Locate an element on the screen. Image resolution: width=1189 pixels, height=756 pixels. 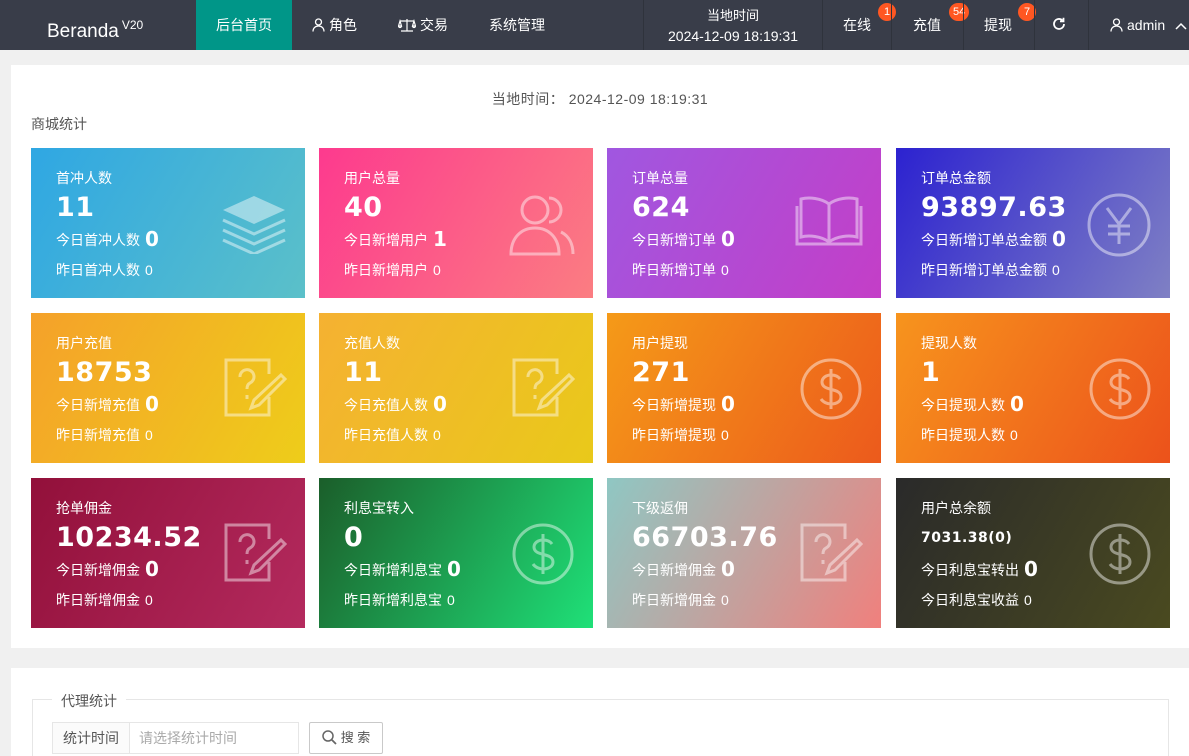
nav-system: 系统管理 is located at coordinates (517, 25).